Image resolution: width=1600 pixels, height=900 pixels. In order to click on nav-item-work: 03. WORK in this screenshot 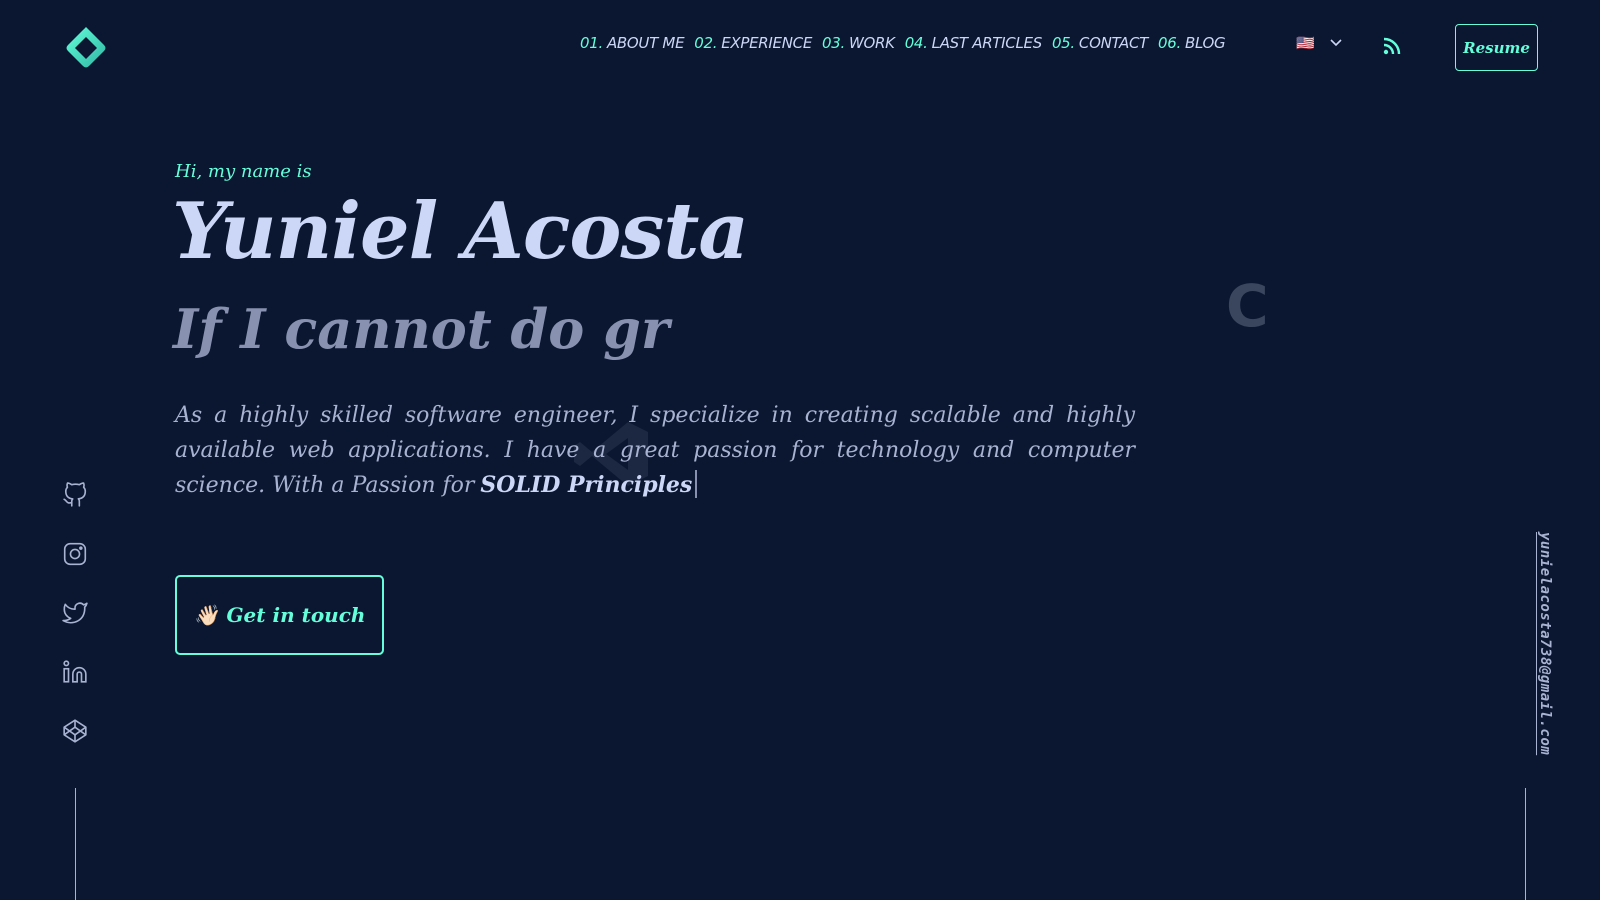, I will do `click(858, 43)`.